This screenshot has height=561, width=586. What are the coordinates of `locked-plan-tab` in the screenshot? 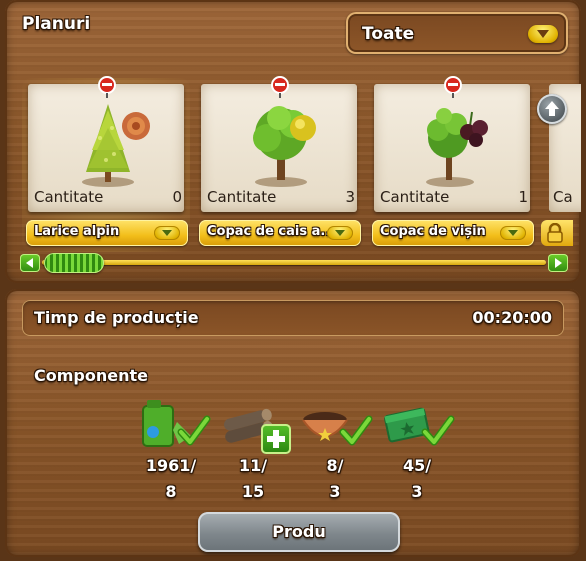 It's located at (557, 233).